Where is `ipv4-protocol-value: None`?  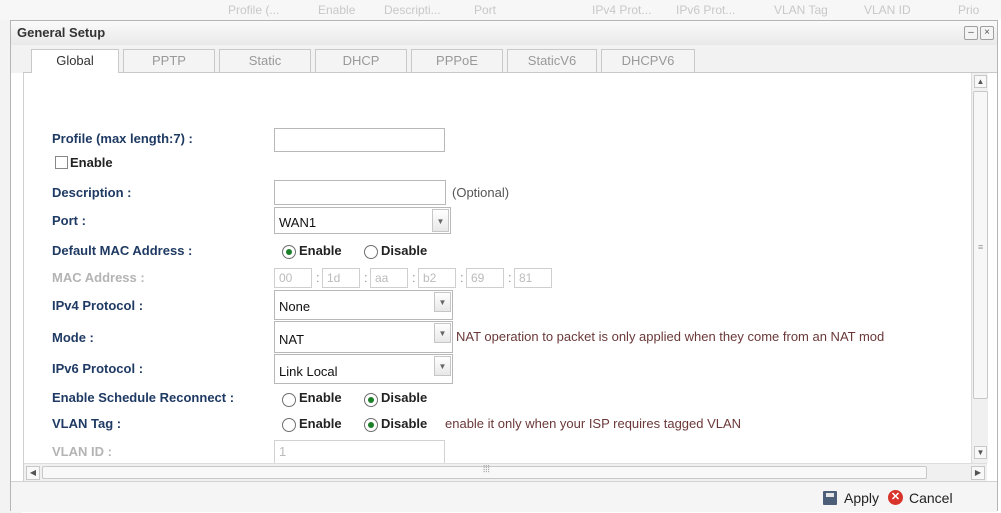 ipv4-protocol-value: None is located at coordinates (295, 306).